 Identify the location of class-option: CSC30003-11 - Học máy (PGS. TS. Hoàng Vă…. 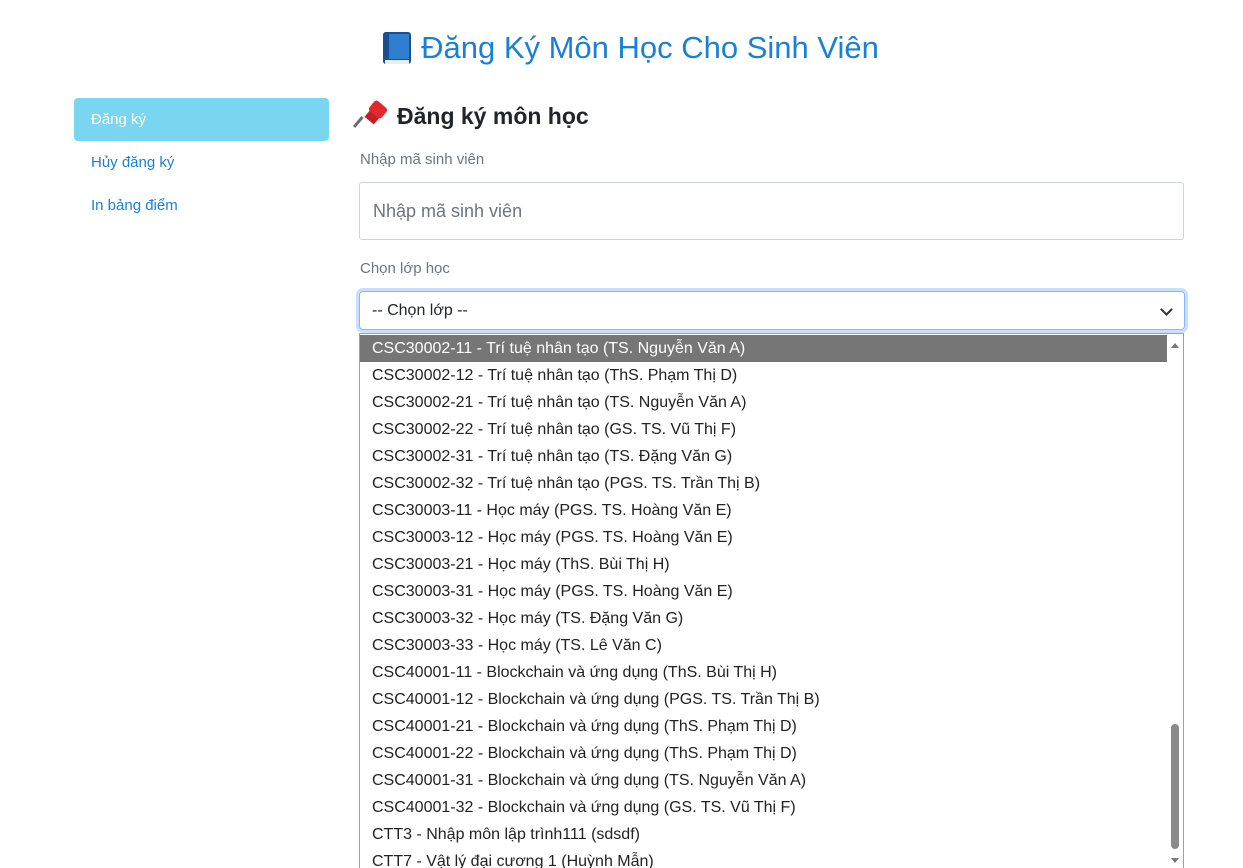
(764, 510).